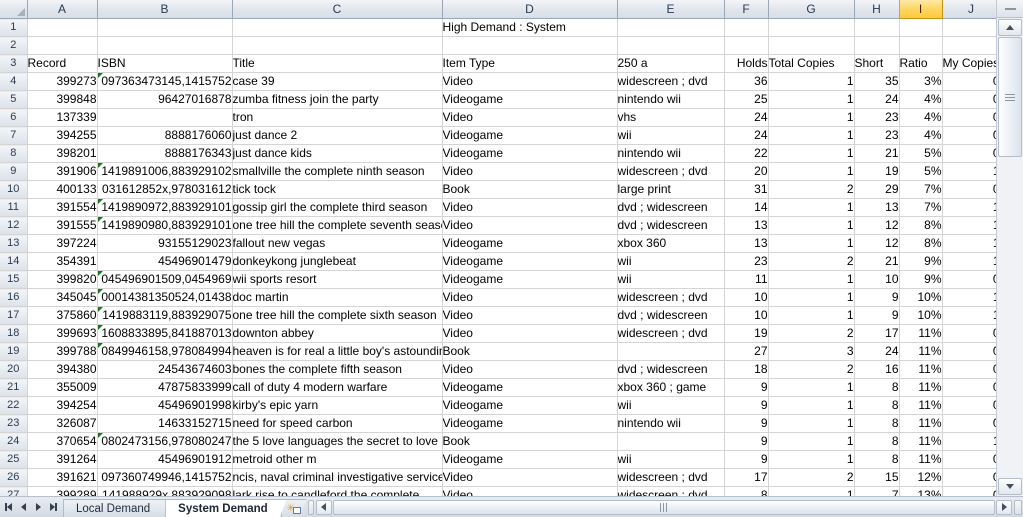  Describe the element at coordinates (811, 99) in the screenshot. I see `cell-total-copies-row-5: 1` at that location.